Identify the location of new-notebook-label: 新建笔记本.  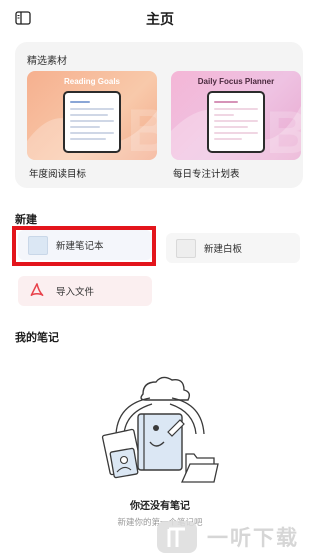
(80, 246).